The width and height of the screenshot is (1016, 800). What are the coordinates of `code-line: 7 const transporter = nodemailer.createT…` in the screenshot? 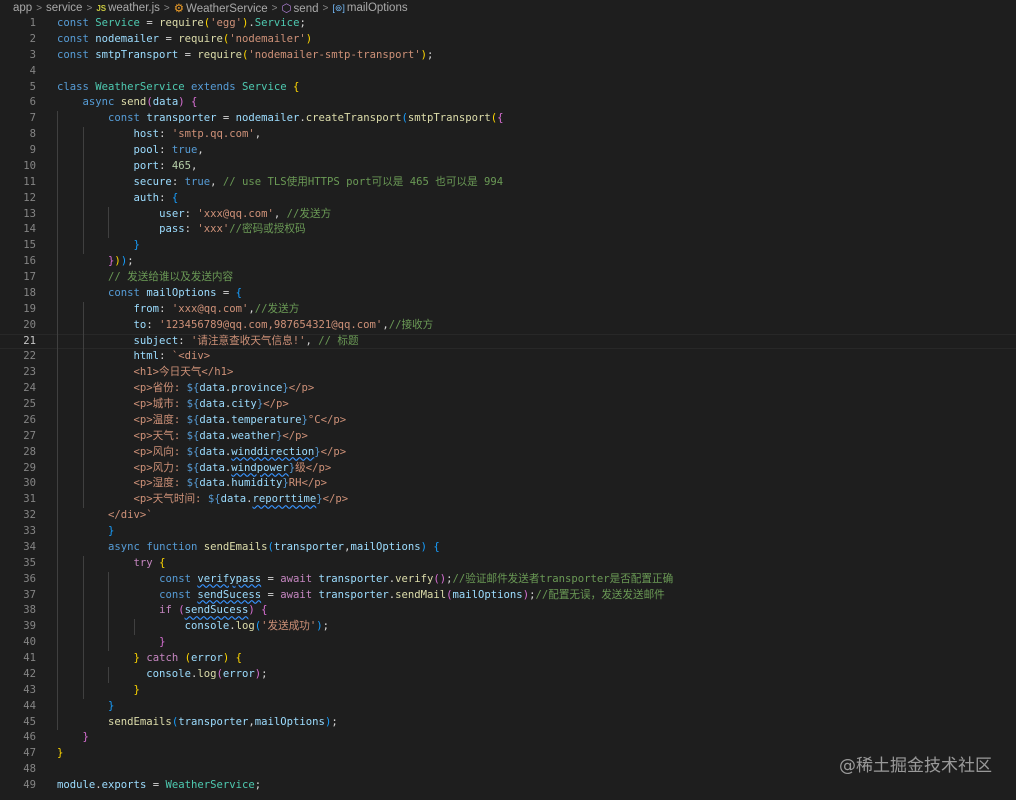 It's located at (508, 119).